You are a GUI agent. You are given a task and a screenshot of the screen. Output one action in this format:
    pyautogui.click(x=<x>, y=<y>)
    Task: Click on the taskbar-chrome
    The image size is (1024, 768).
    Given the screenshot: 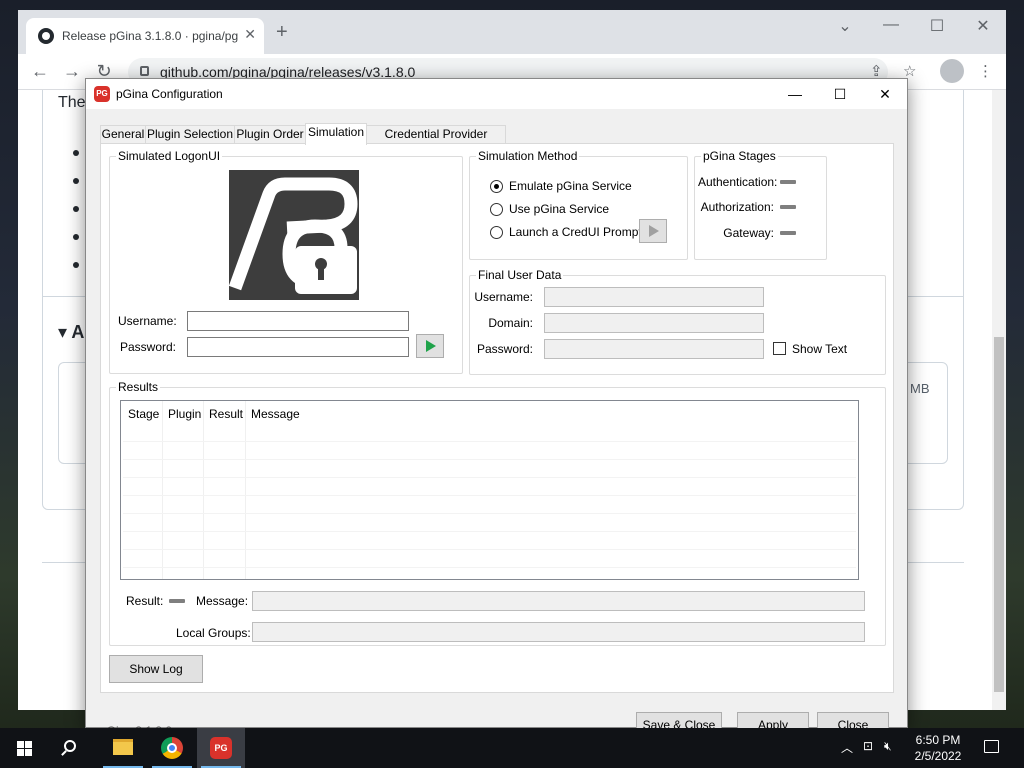 What is the action you would take?
    pyautogui.click(x=172, y=748)
    